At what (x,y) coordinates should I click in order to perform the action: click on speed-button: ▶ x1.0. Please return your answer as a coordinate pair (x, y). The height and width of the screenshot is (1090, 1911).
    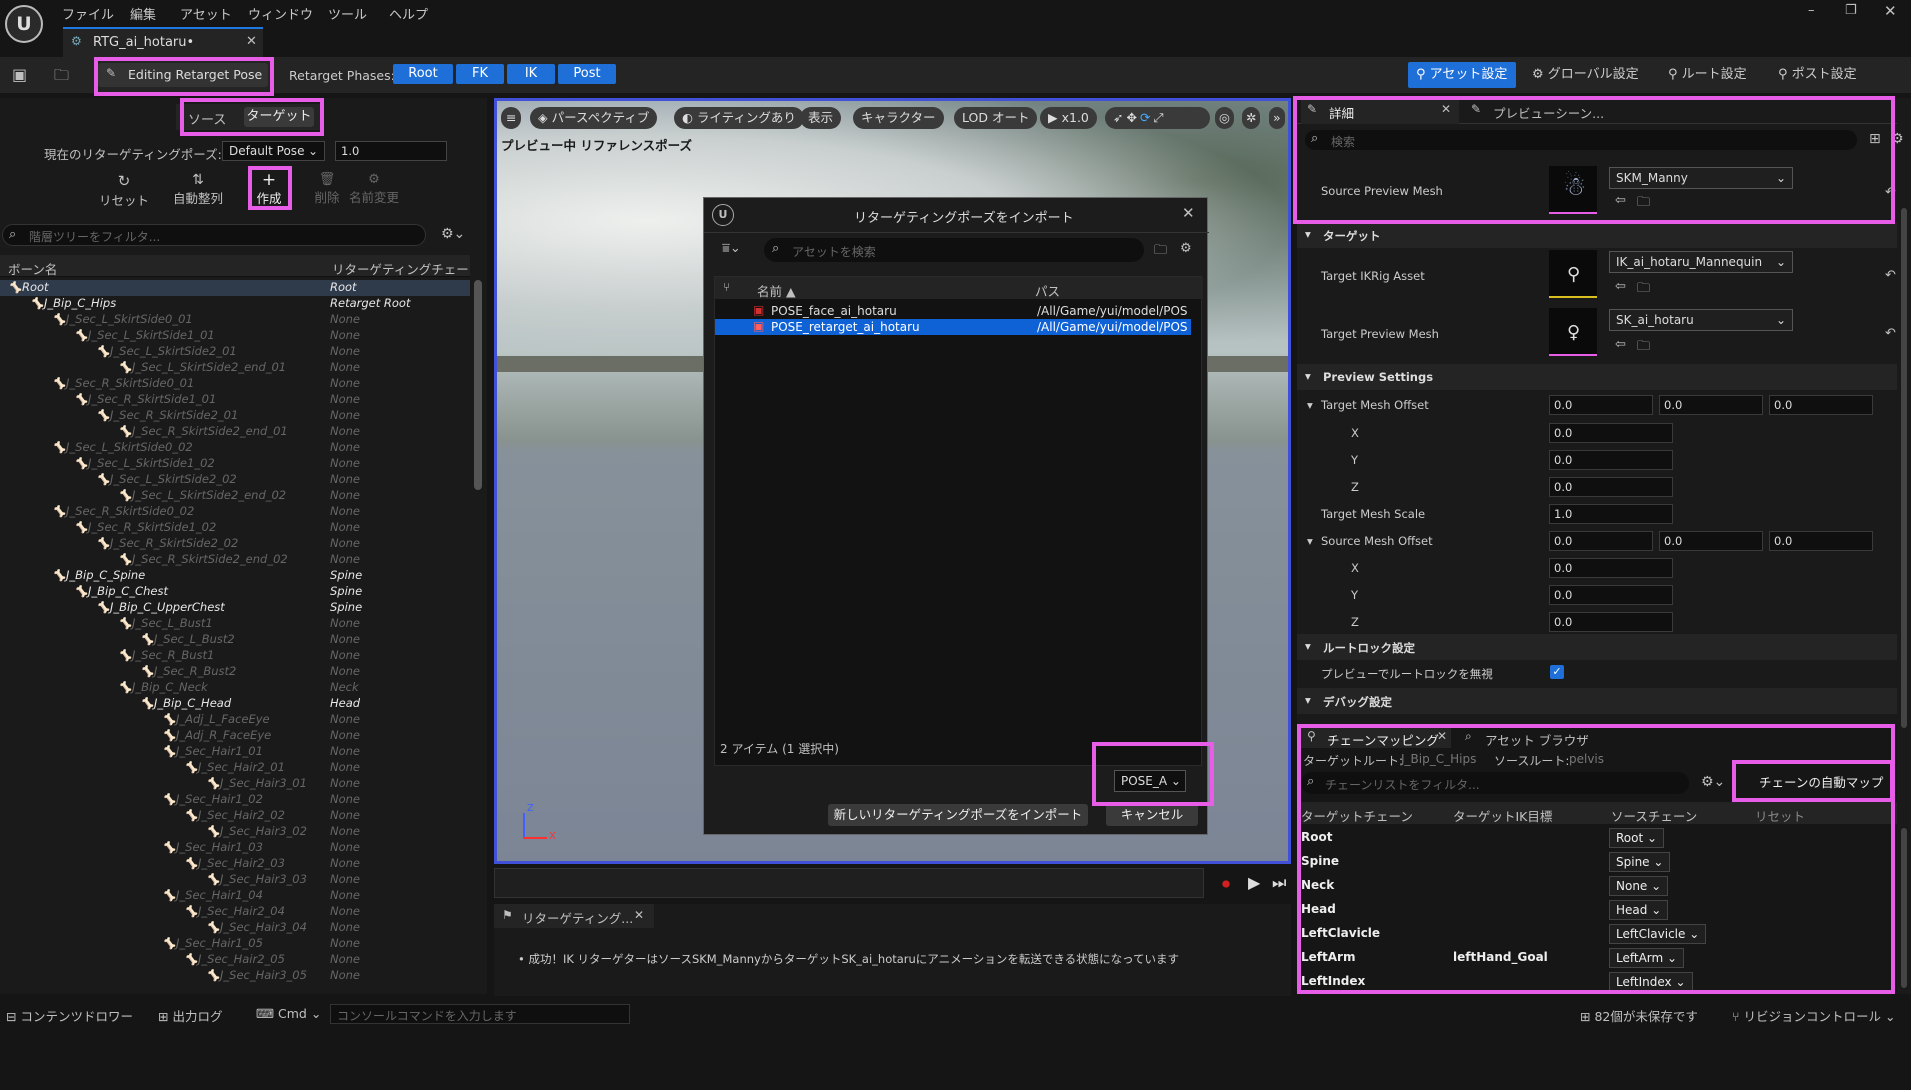
    Looking at the image, I should click on (1068, 118).